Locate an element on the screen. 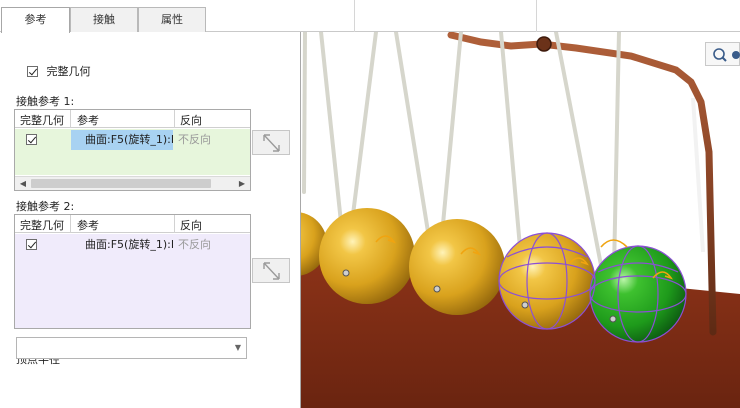 Image resolution: width=740 pixels, height=408 pixels. frame-joint is located at coordinates (544, 44).